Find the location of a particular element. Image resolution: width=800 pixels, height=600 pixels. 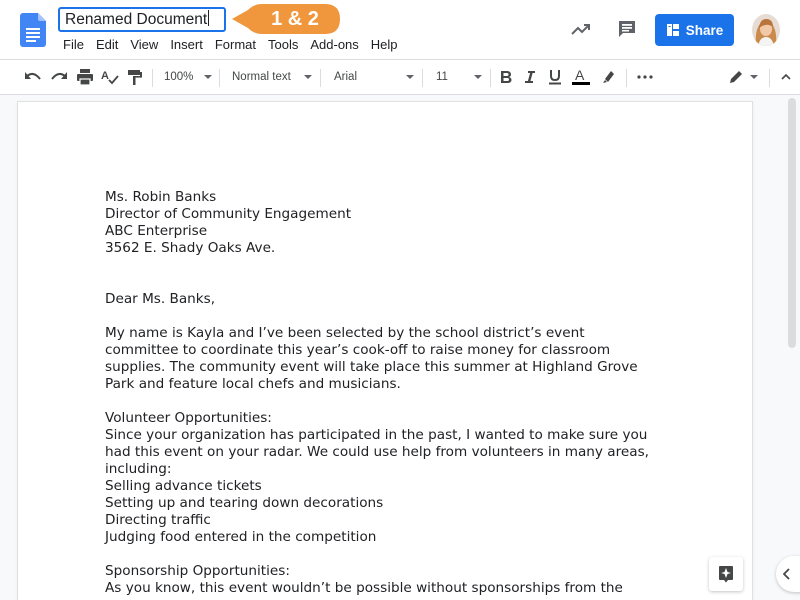

document-line: ABC Enterprise is located at coordinates (156, 231).